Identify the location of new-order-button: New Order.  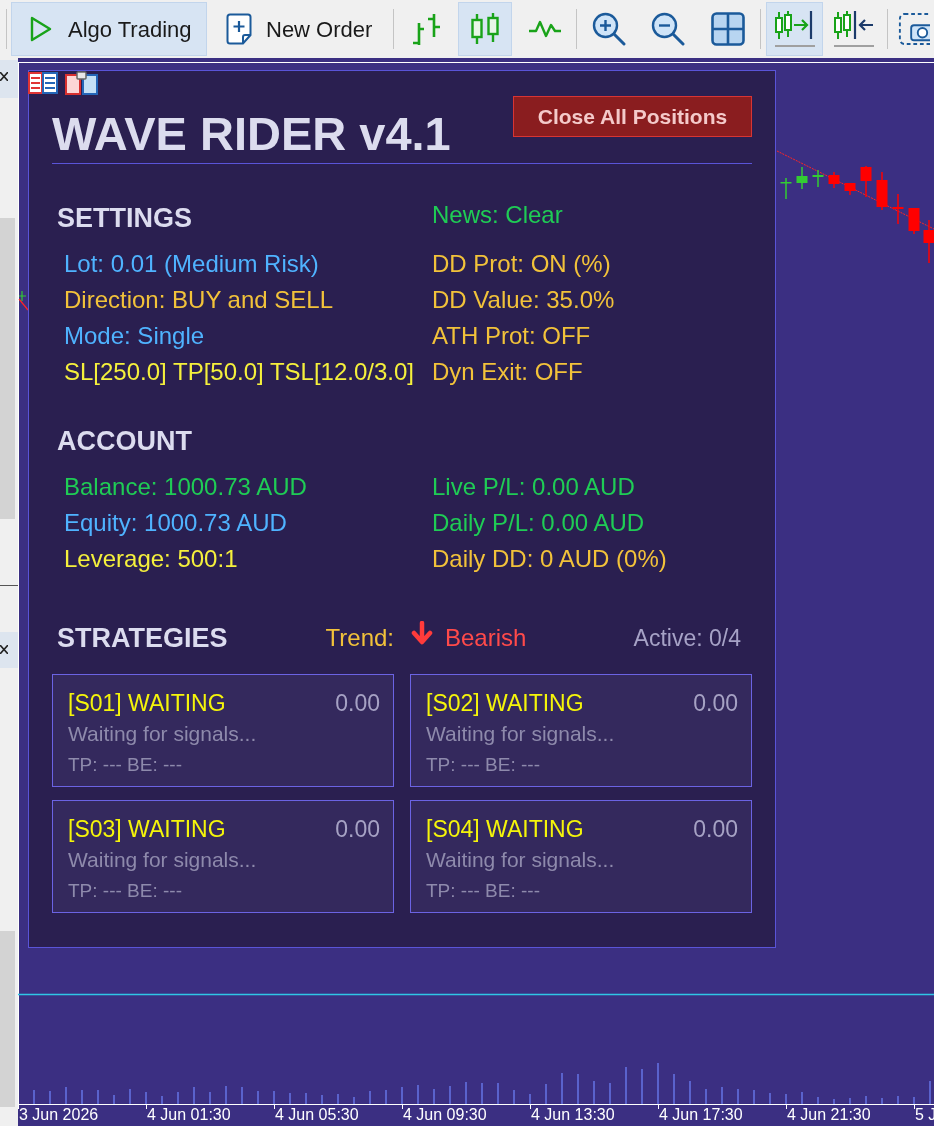
(302, 29).